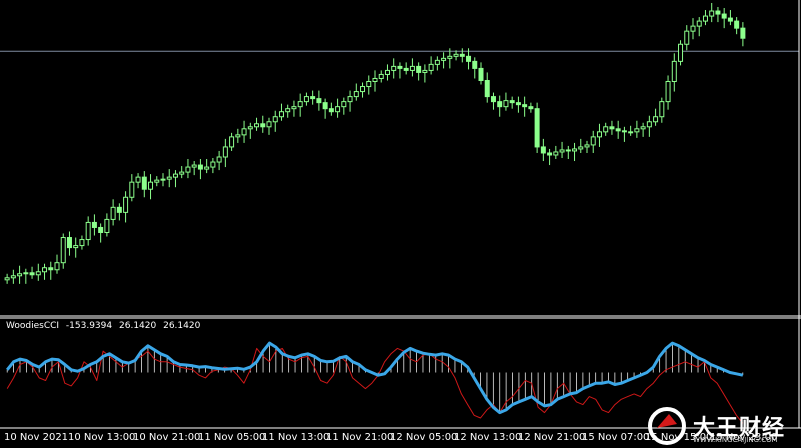  What do you see at coordinates (232, 437) in the screenshot?
I see `time-axis-label: 11 Nov 05:00` at bounding box center [232, 437].